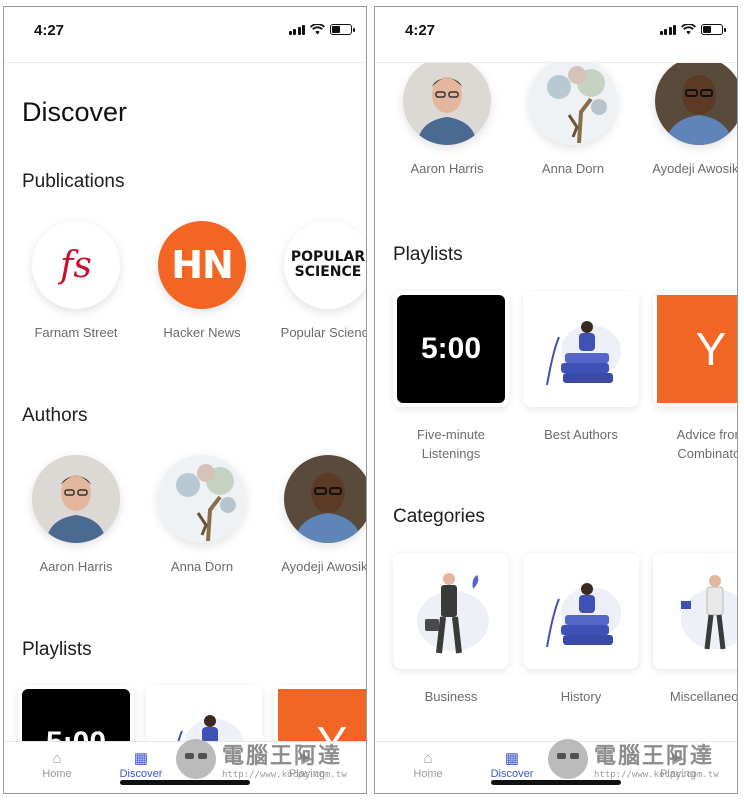 This screenshot has height=804, width=744. Describe the element at coordinates (709, 612) in the screenshot. I see `traveler-illustration-icon` at that location.